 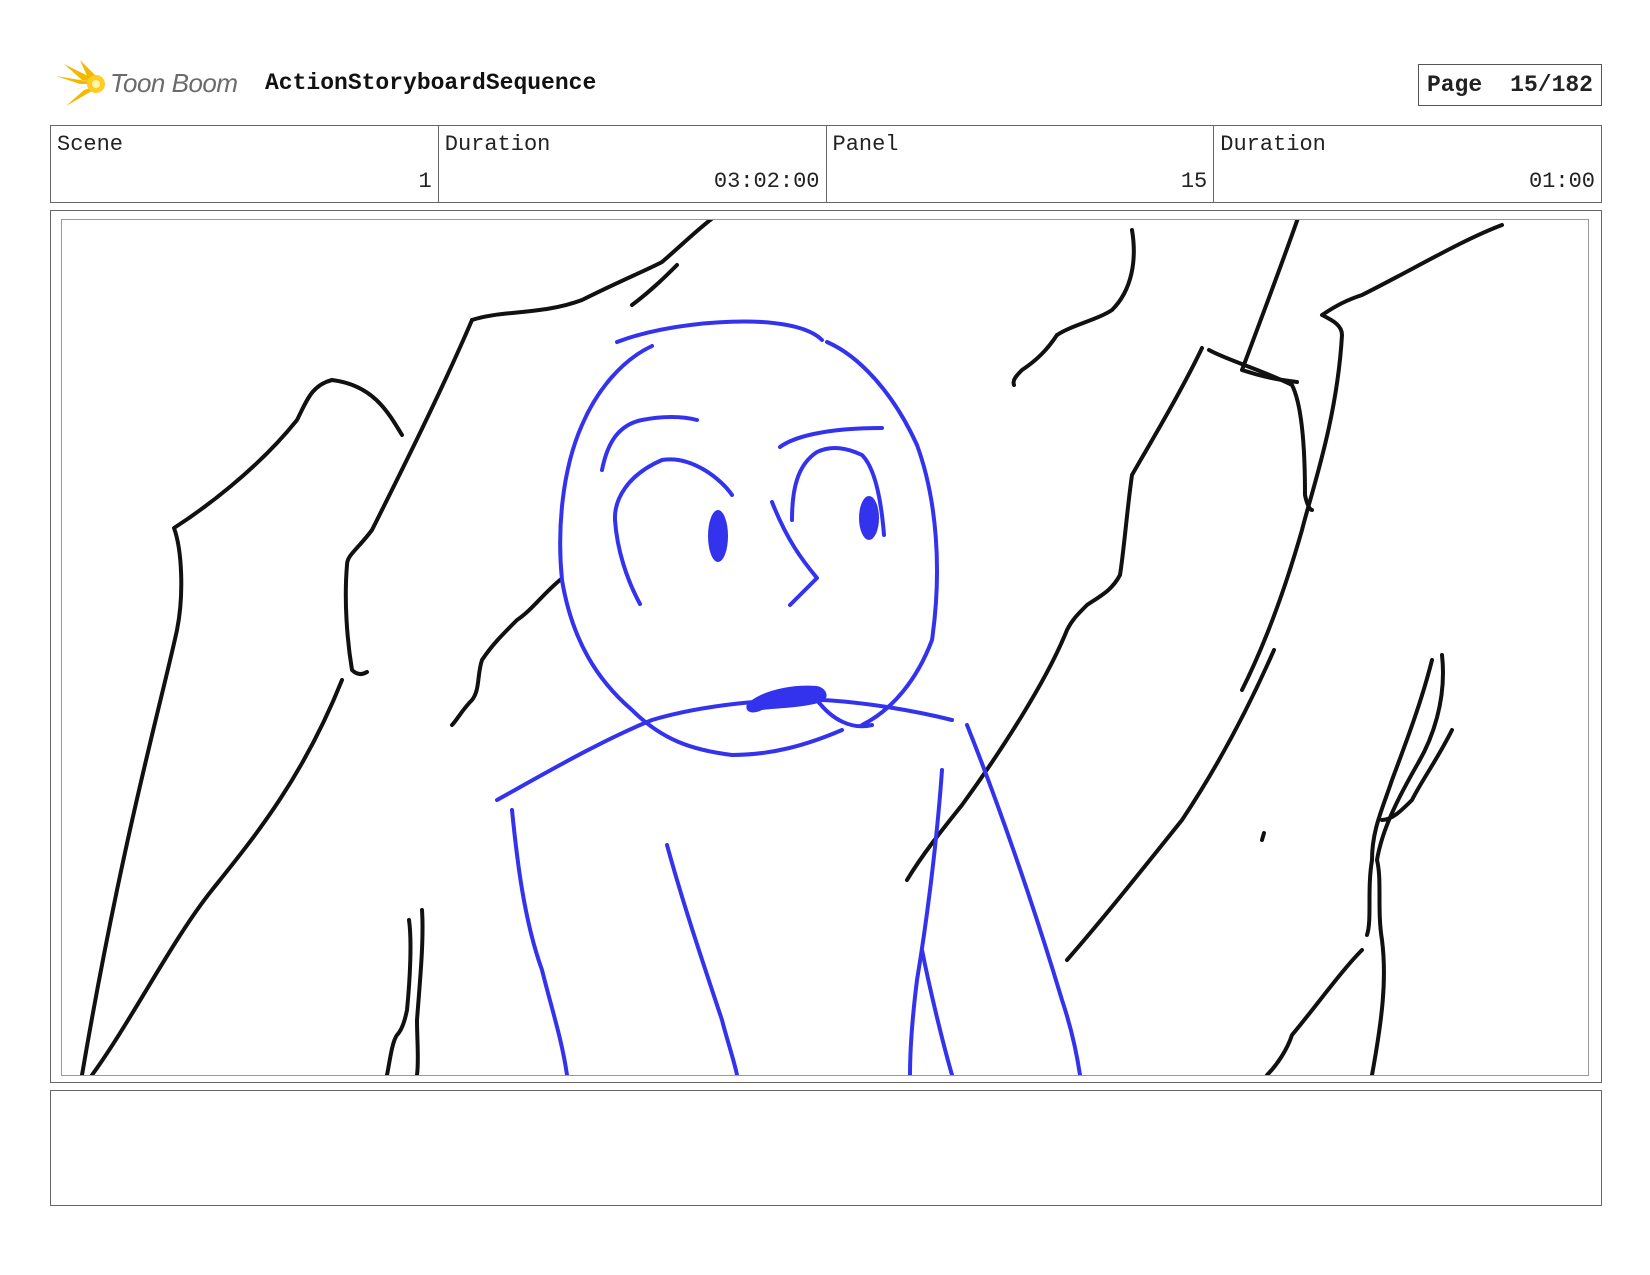 I want to click on panel-notes-box, so click(x=826, y=1148).